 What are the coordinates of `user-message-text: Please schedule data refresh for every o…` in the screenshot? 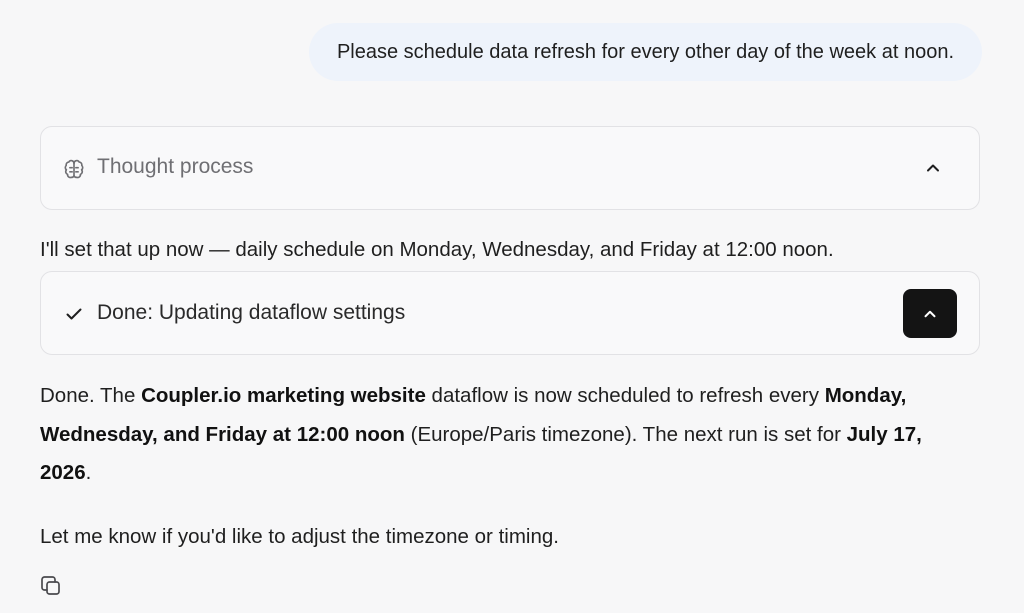 It's located at (645, 51).